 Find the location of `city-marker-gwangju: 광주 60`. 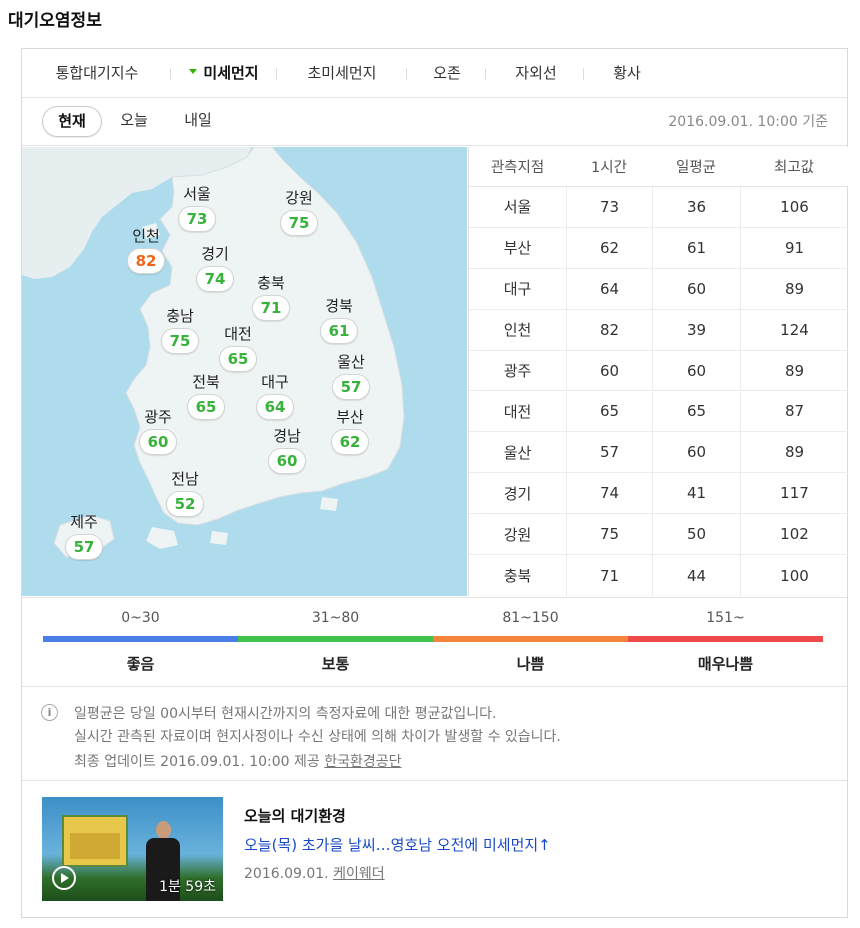

city-marker-gwangju: 광주 60 is located at coordinates (158, 431).